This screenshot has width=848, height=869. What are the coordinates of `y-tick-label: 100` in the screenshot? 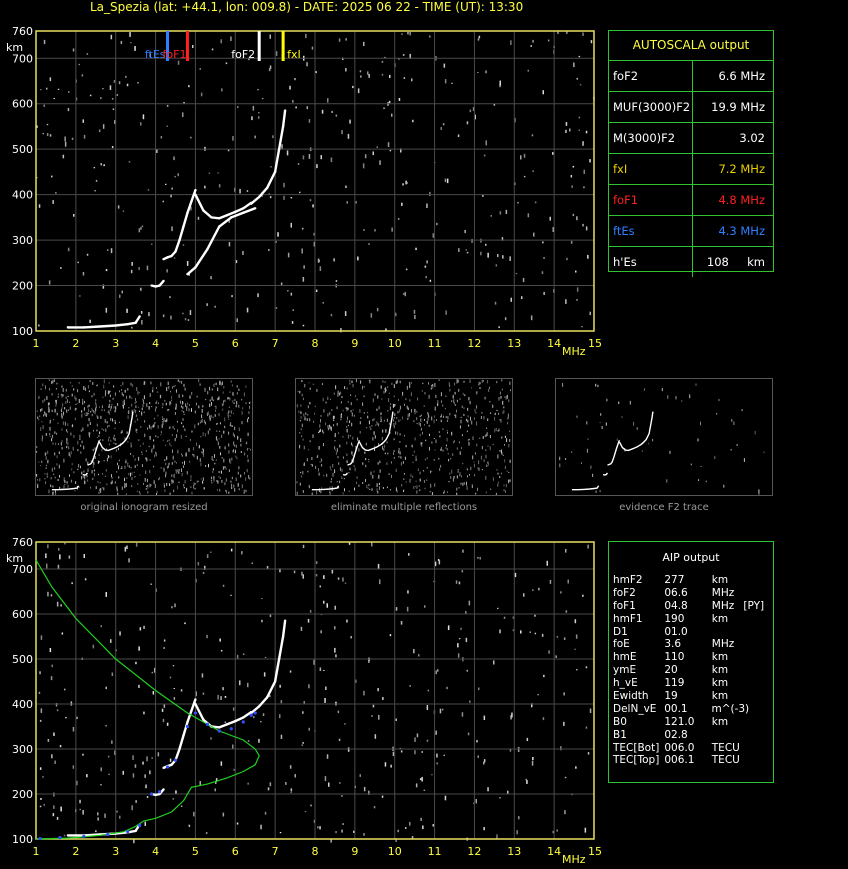 It's located at (22, 839).